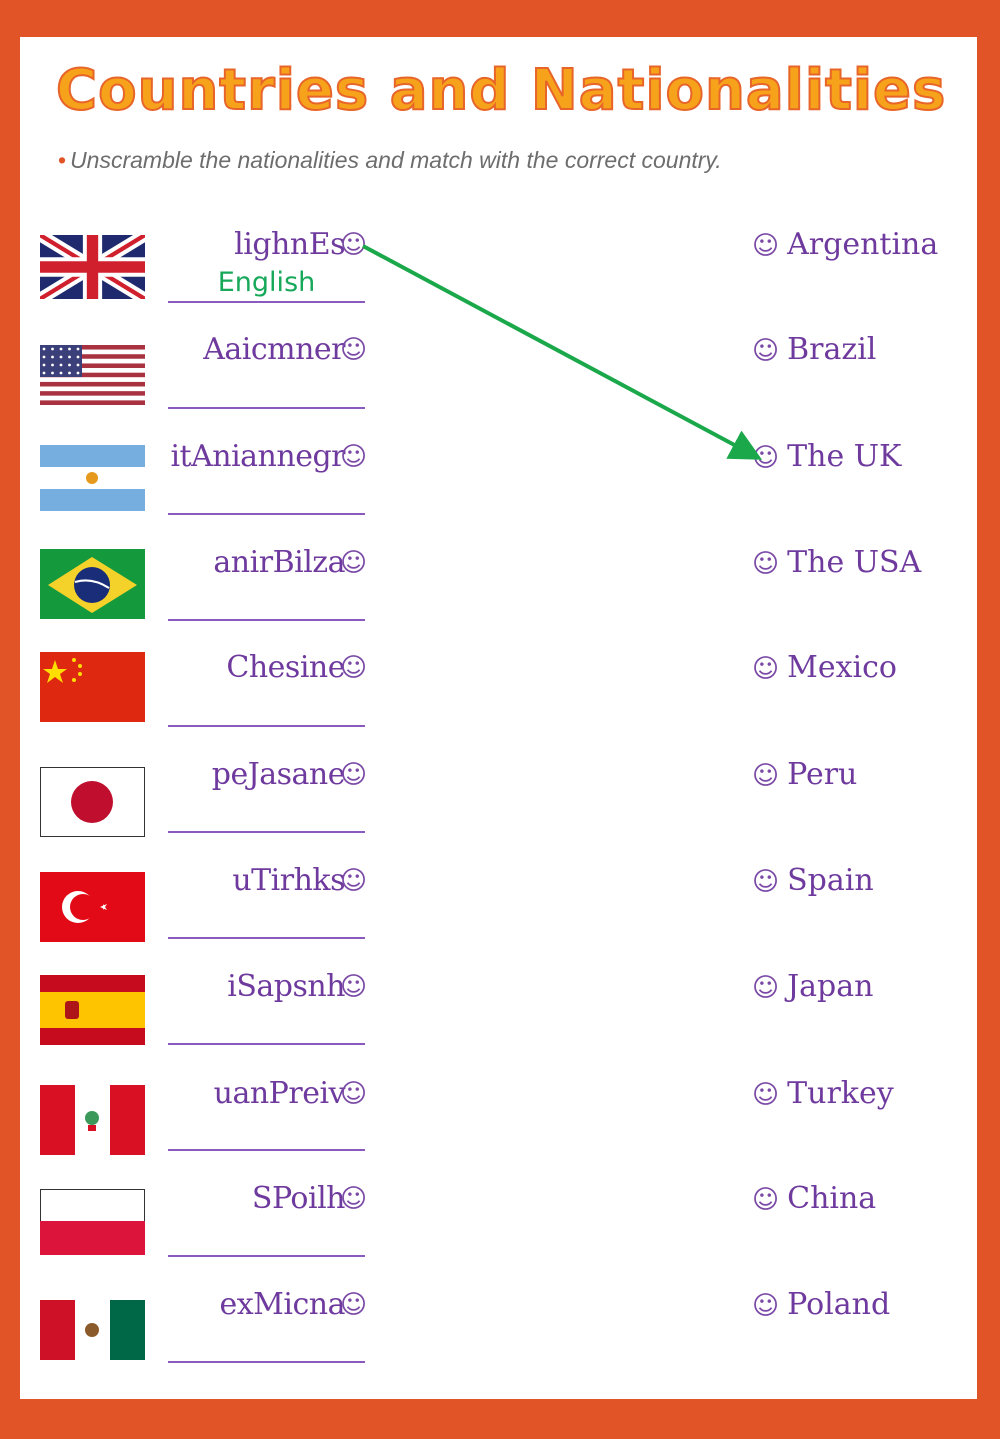 Image resolution: width=1000 pixels, height=1439 pixels. What do you see at coordinates (92, 1120) in the screenshot?
I see `peru-flag` at bounding box center [92, 1120].